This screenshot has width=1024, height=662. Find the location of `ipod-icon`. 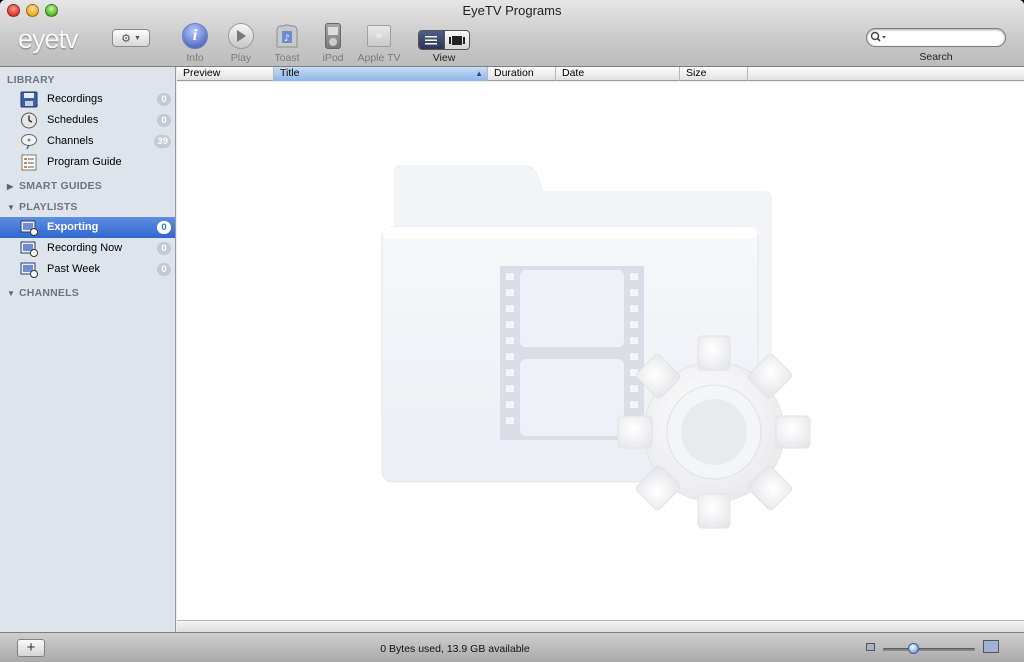

ipod-icon is located at coordinates (333, 36).